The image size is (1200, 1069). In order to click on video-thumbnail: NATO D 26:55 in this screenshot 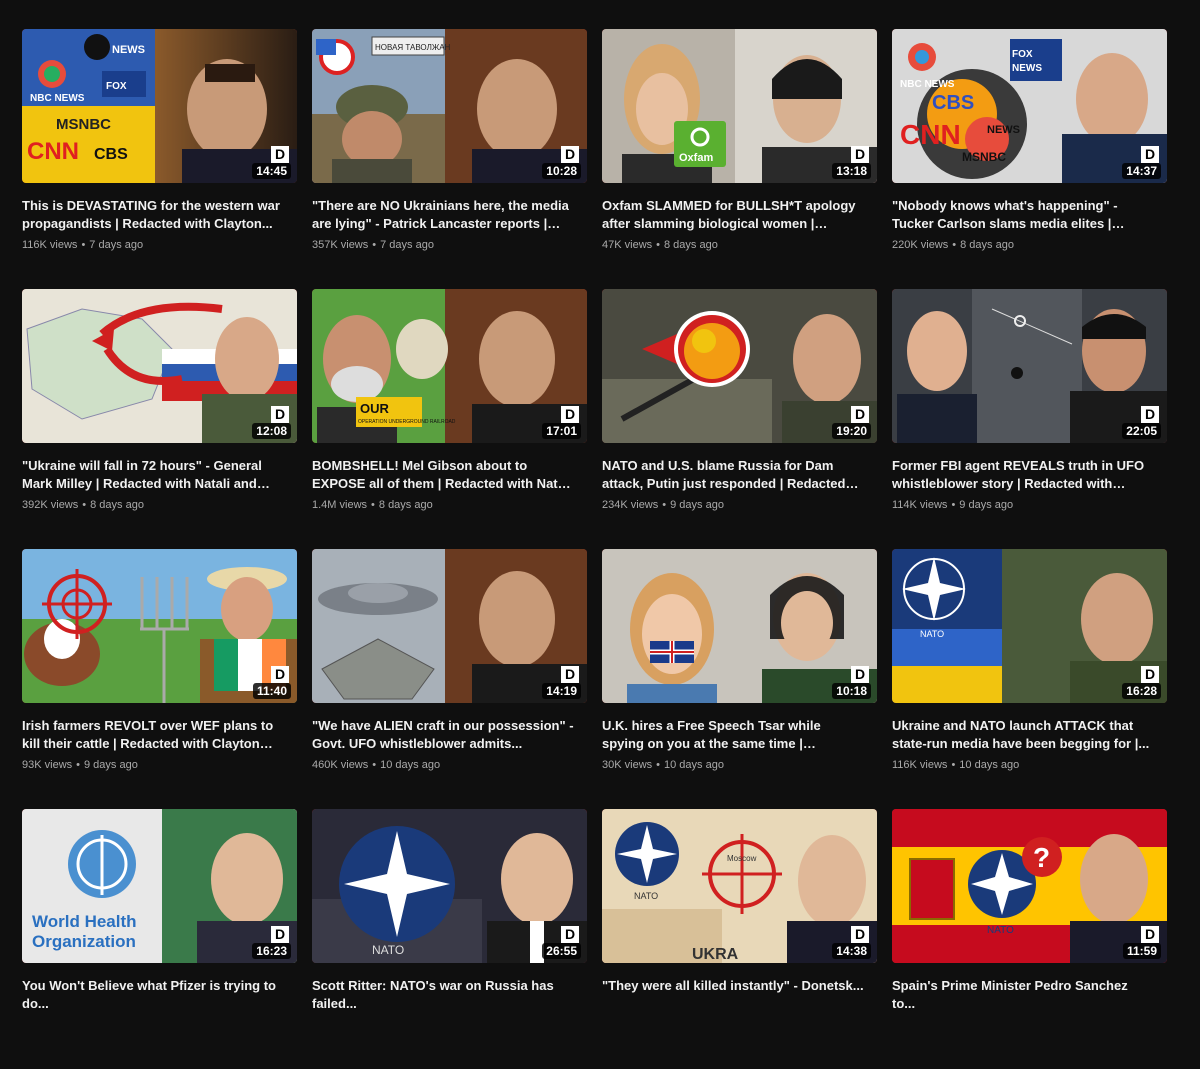, I will do `click(449, 886)`.